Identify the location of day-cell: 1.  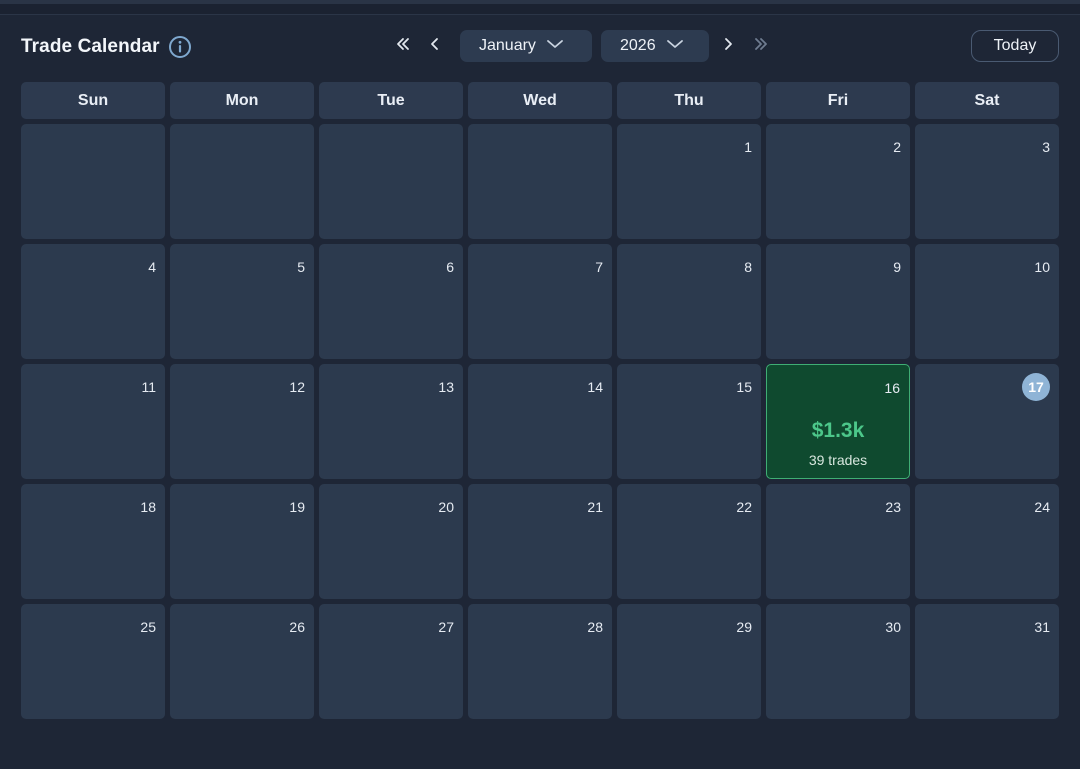
(689, 181).